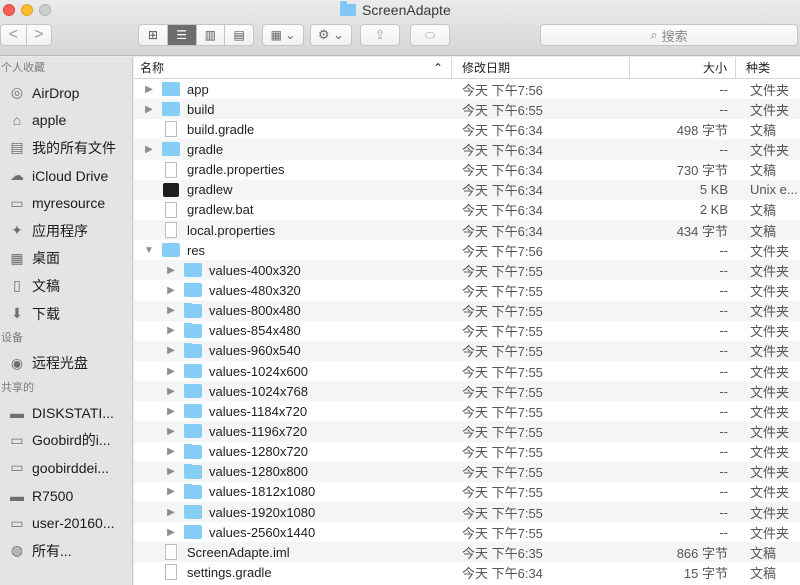 The image size is (800, 585). I want to click on file-row: ▶ values-800x480 今天 下午7:55 -- 文件夹, so click(467, 310).